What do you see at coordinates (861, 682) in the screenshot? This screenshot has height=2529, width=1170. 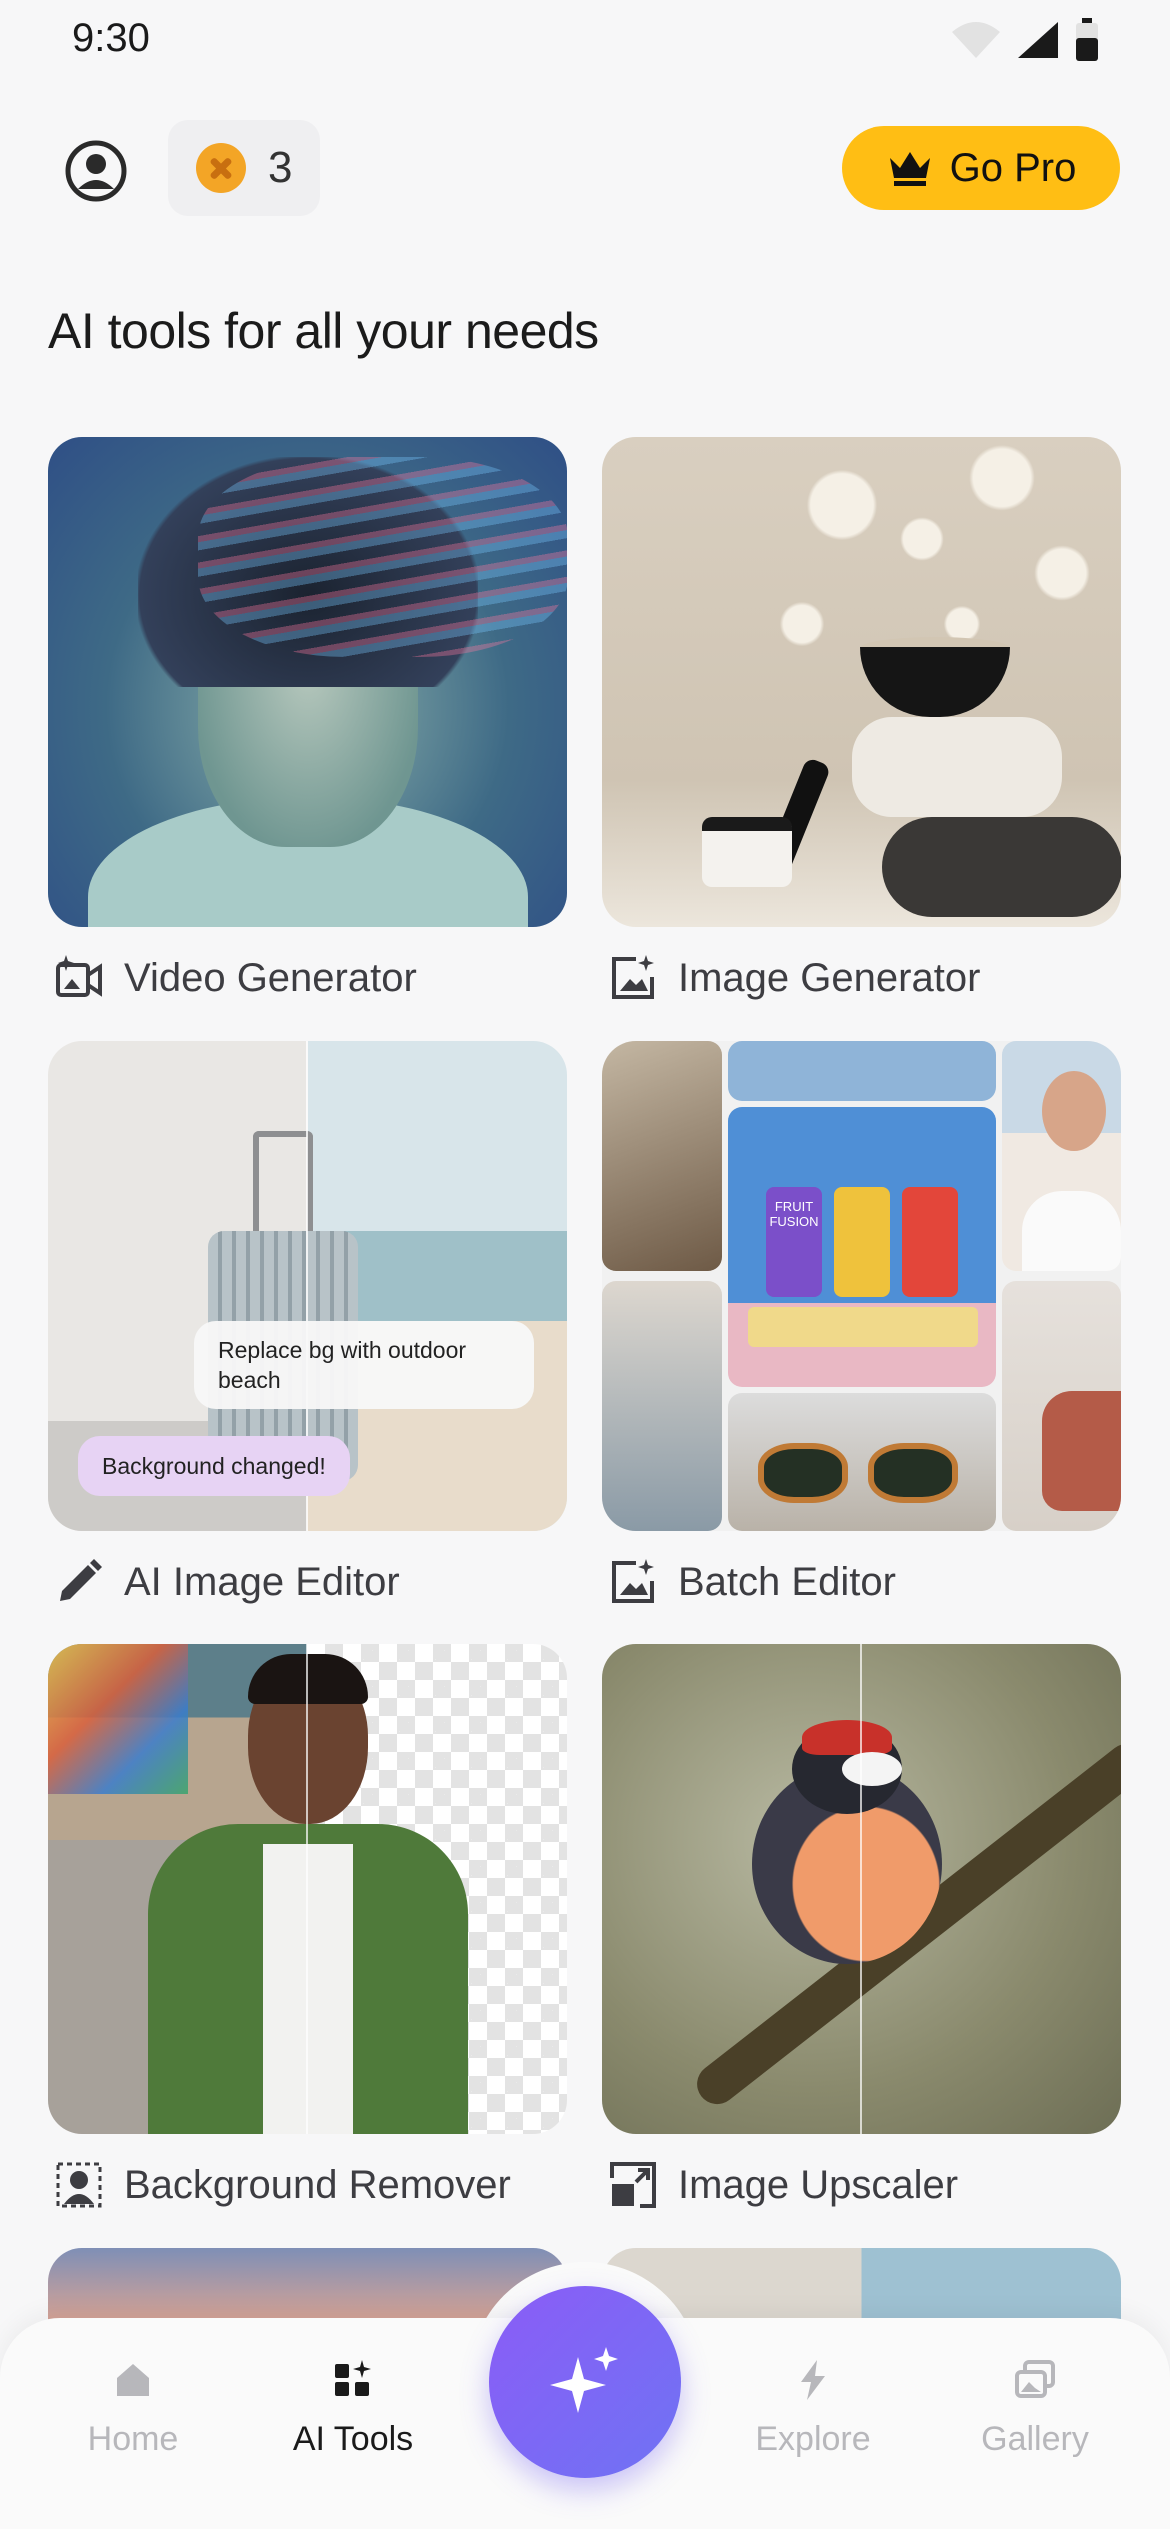 I see `image-generator-thumbnail` at bounding box center [861, 682].